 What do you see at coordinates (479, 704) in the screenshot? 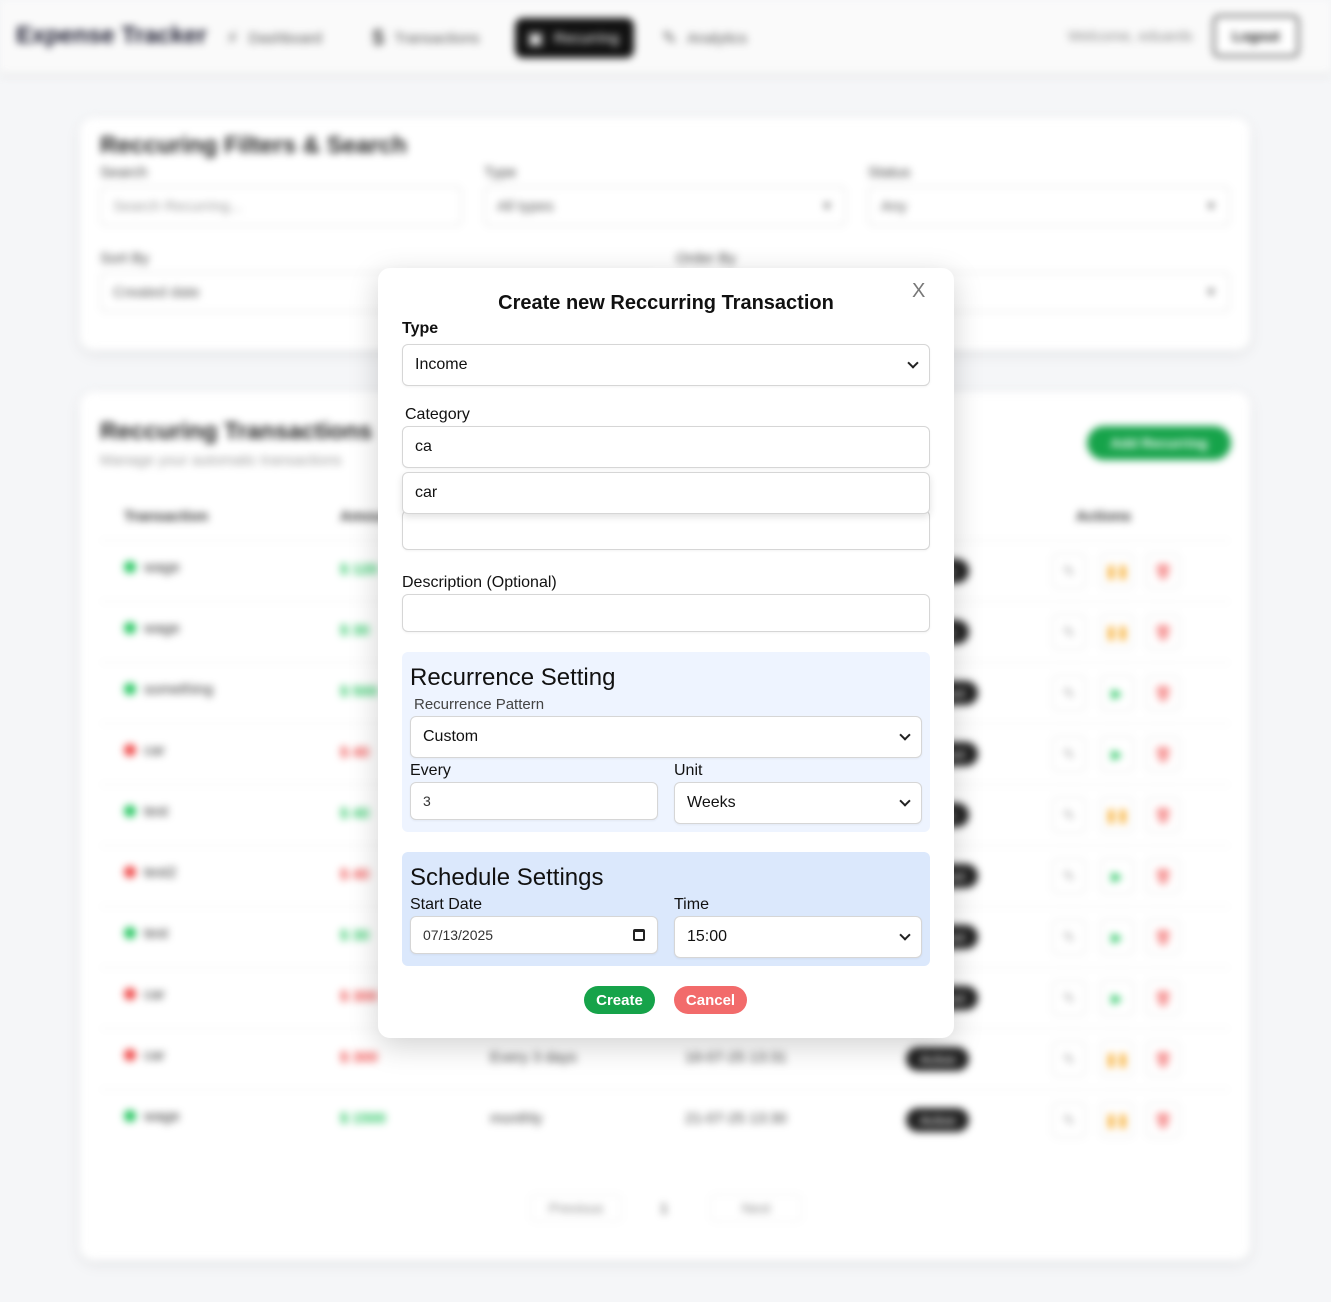
I see `pattern-label: Recurrence Pattern` at bounding box center [479, 704].